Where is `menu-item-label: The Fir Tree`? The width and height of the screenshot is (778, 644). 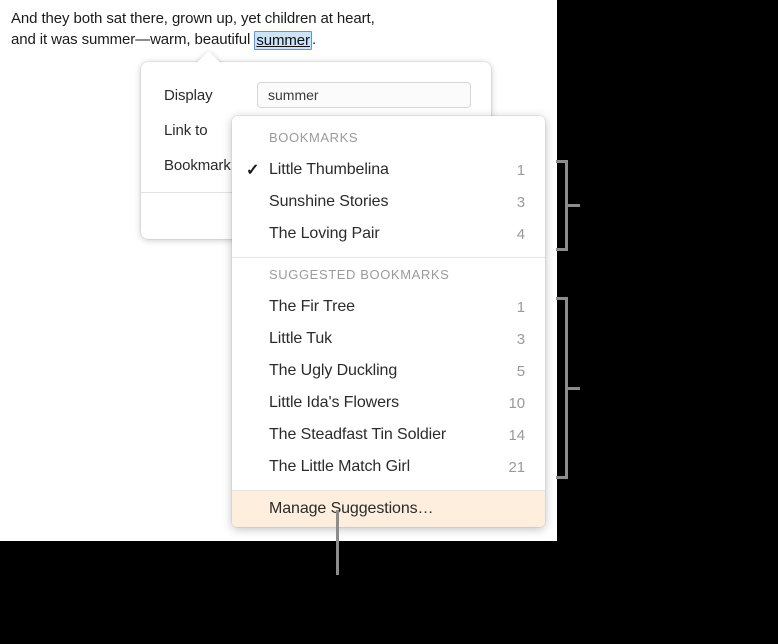 menu-item-label: The Fir Tree is located at coordinates (312, 306).